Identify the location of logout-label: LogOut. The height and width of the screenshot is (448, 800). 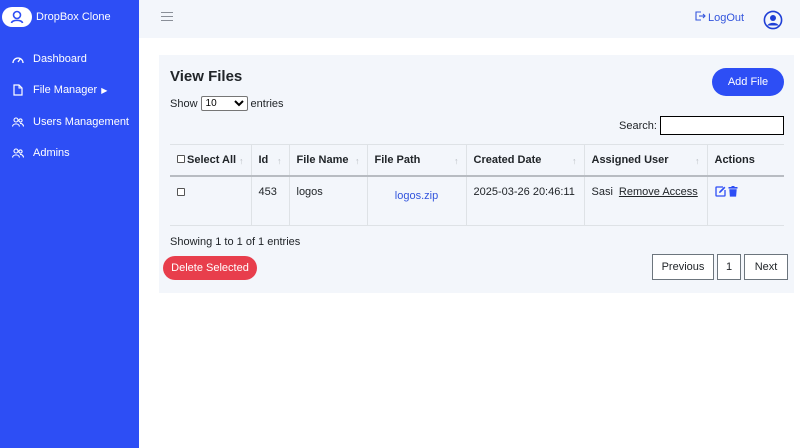
(726, 17).